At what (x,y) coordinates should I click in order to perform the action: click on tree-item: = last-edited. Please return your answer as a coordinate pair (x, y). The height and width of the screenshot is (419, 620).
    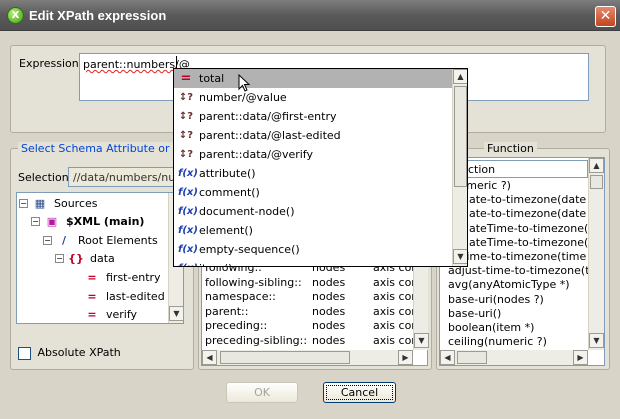
    Looking at the image, I should click on (118, 296).